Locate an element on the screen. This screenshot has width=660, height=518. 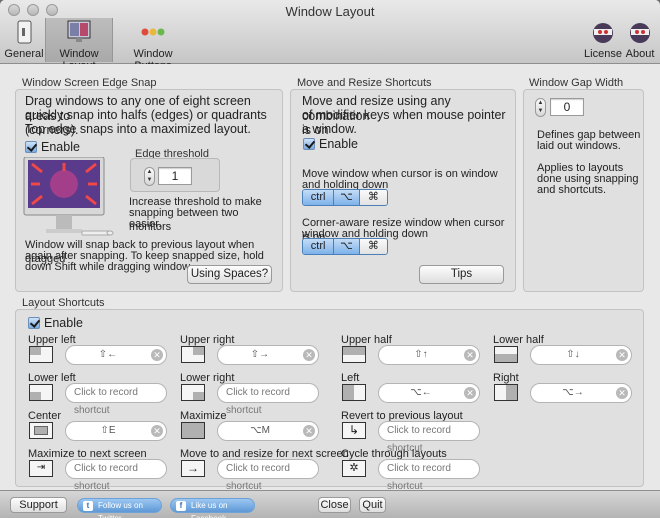
gap-desc-5: and shortcuts. is located at coordinates (572, 190).